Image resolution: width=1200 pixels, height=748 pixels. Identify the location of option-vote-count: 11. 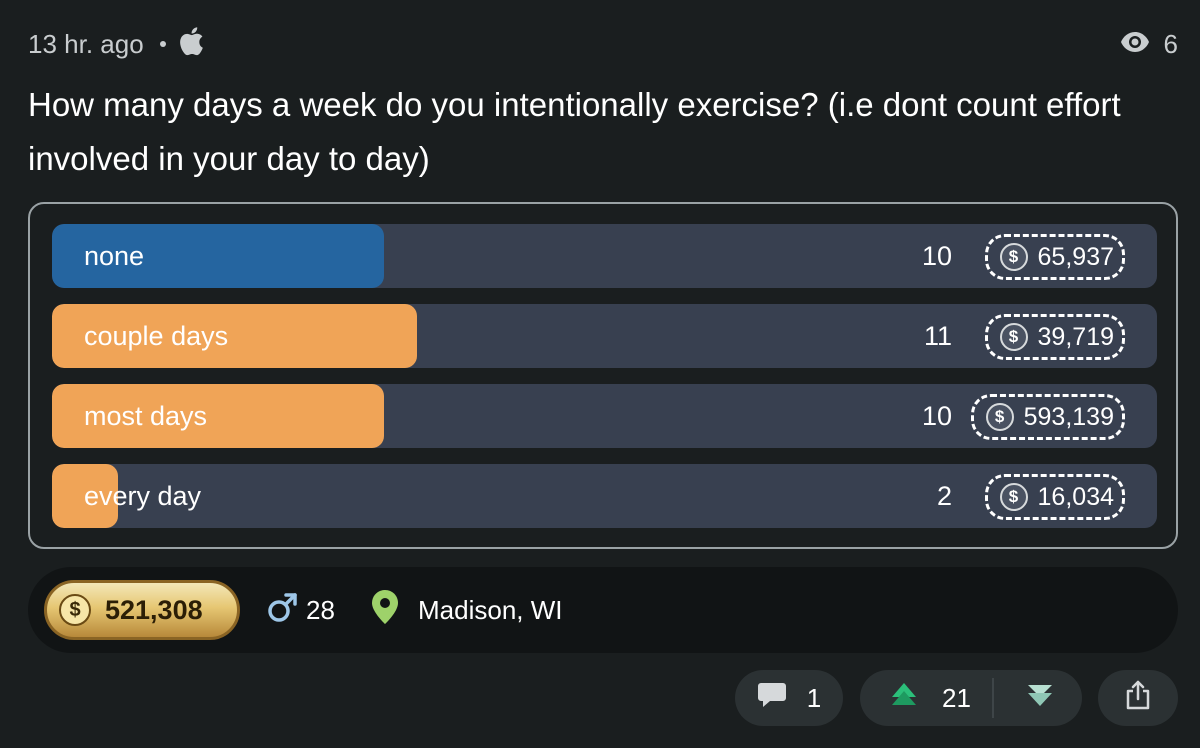
(937, 336).